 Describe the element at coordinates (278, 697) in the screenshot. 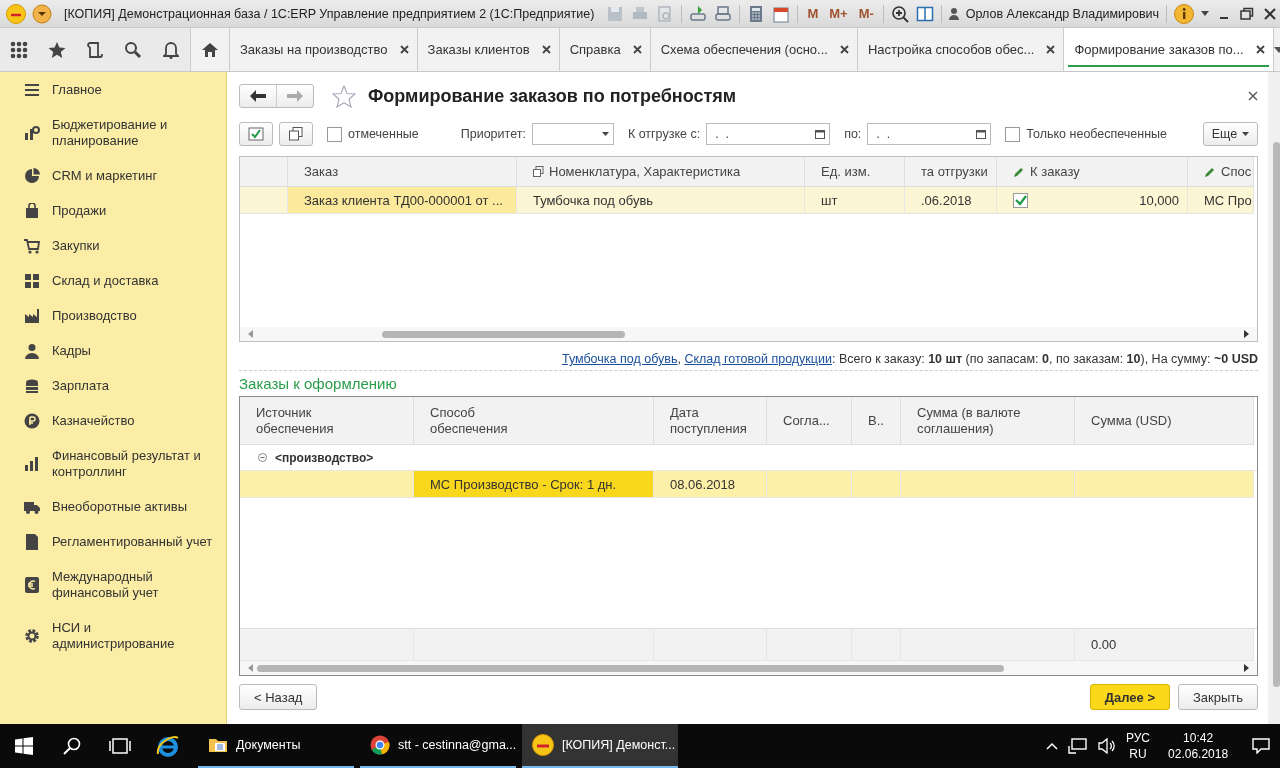

I see `button: < Назад` at that location.